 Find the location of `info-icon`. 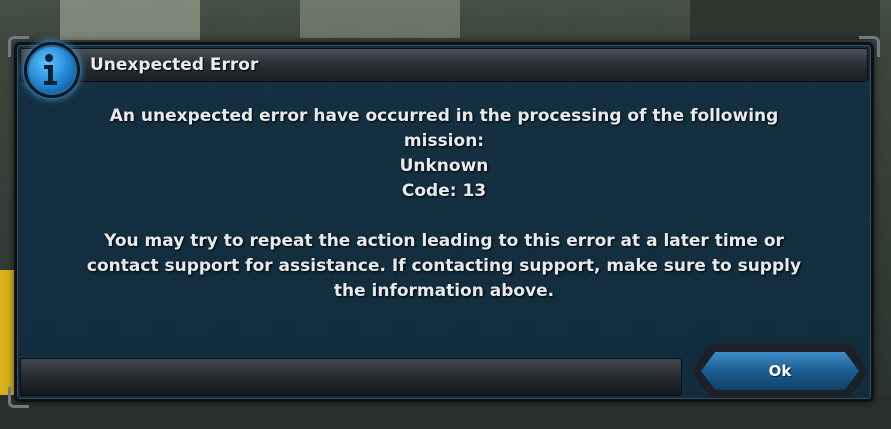

info-icon is located at coordinates (52, 70).